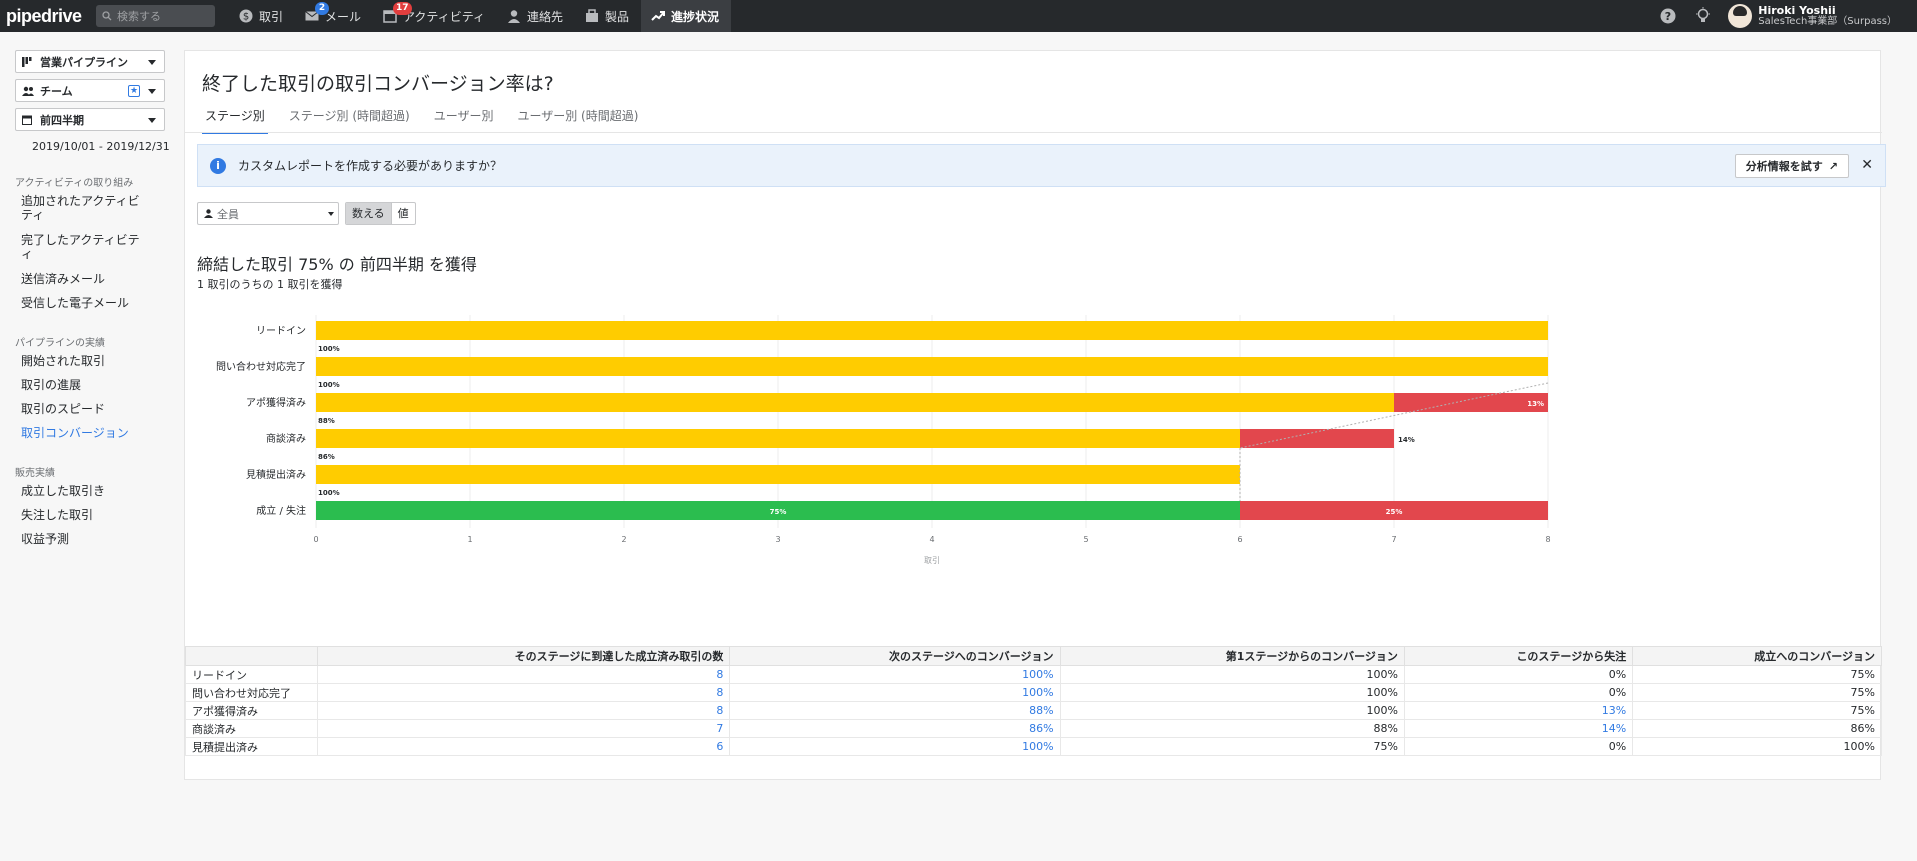  Describe the element at coordinates (349, 120) in the screenshot. I see `tab-by-stage-over-time: ステージ別 (時間超過)` at that location.